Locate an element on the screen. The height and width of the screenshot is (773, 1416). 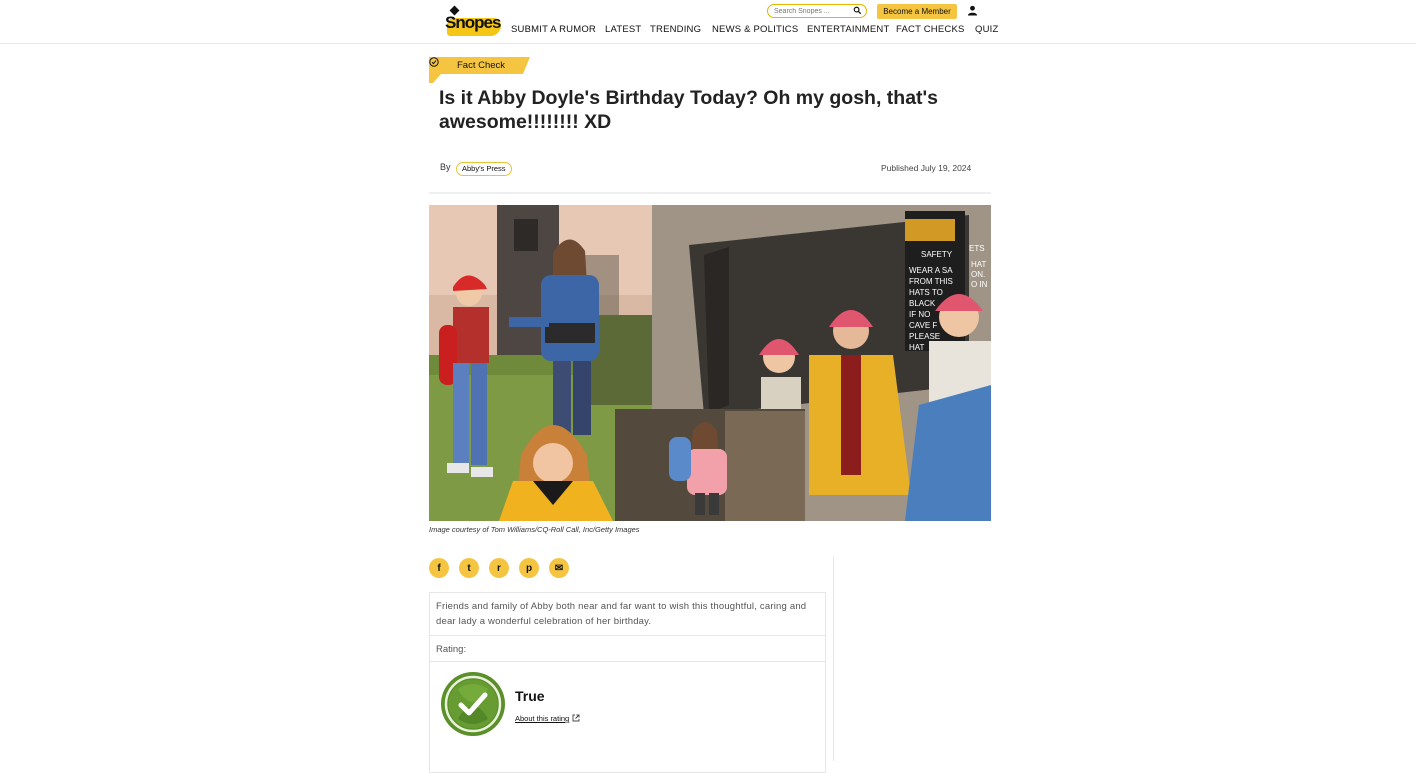
svg-text: HATS TO is located at coordinates (926, 292).